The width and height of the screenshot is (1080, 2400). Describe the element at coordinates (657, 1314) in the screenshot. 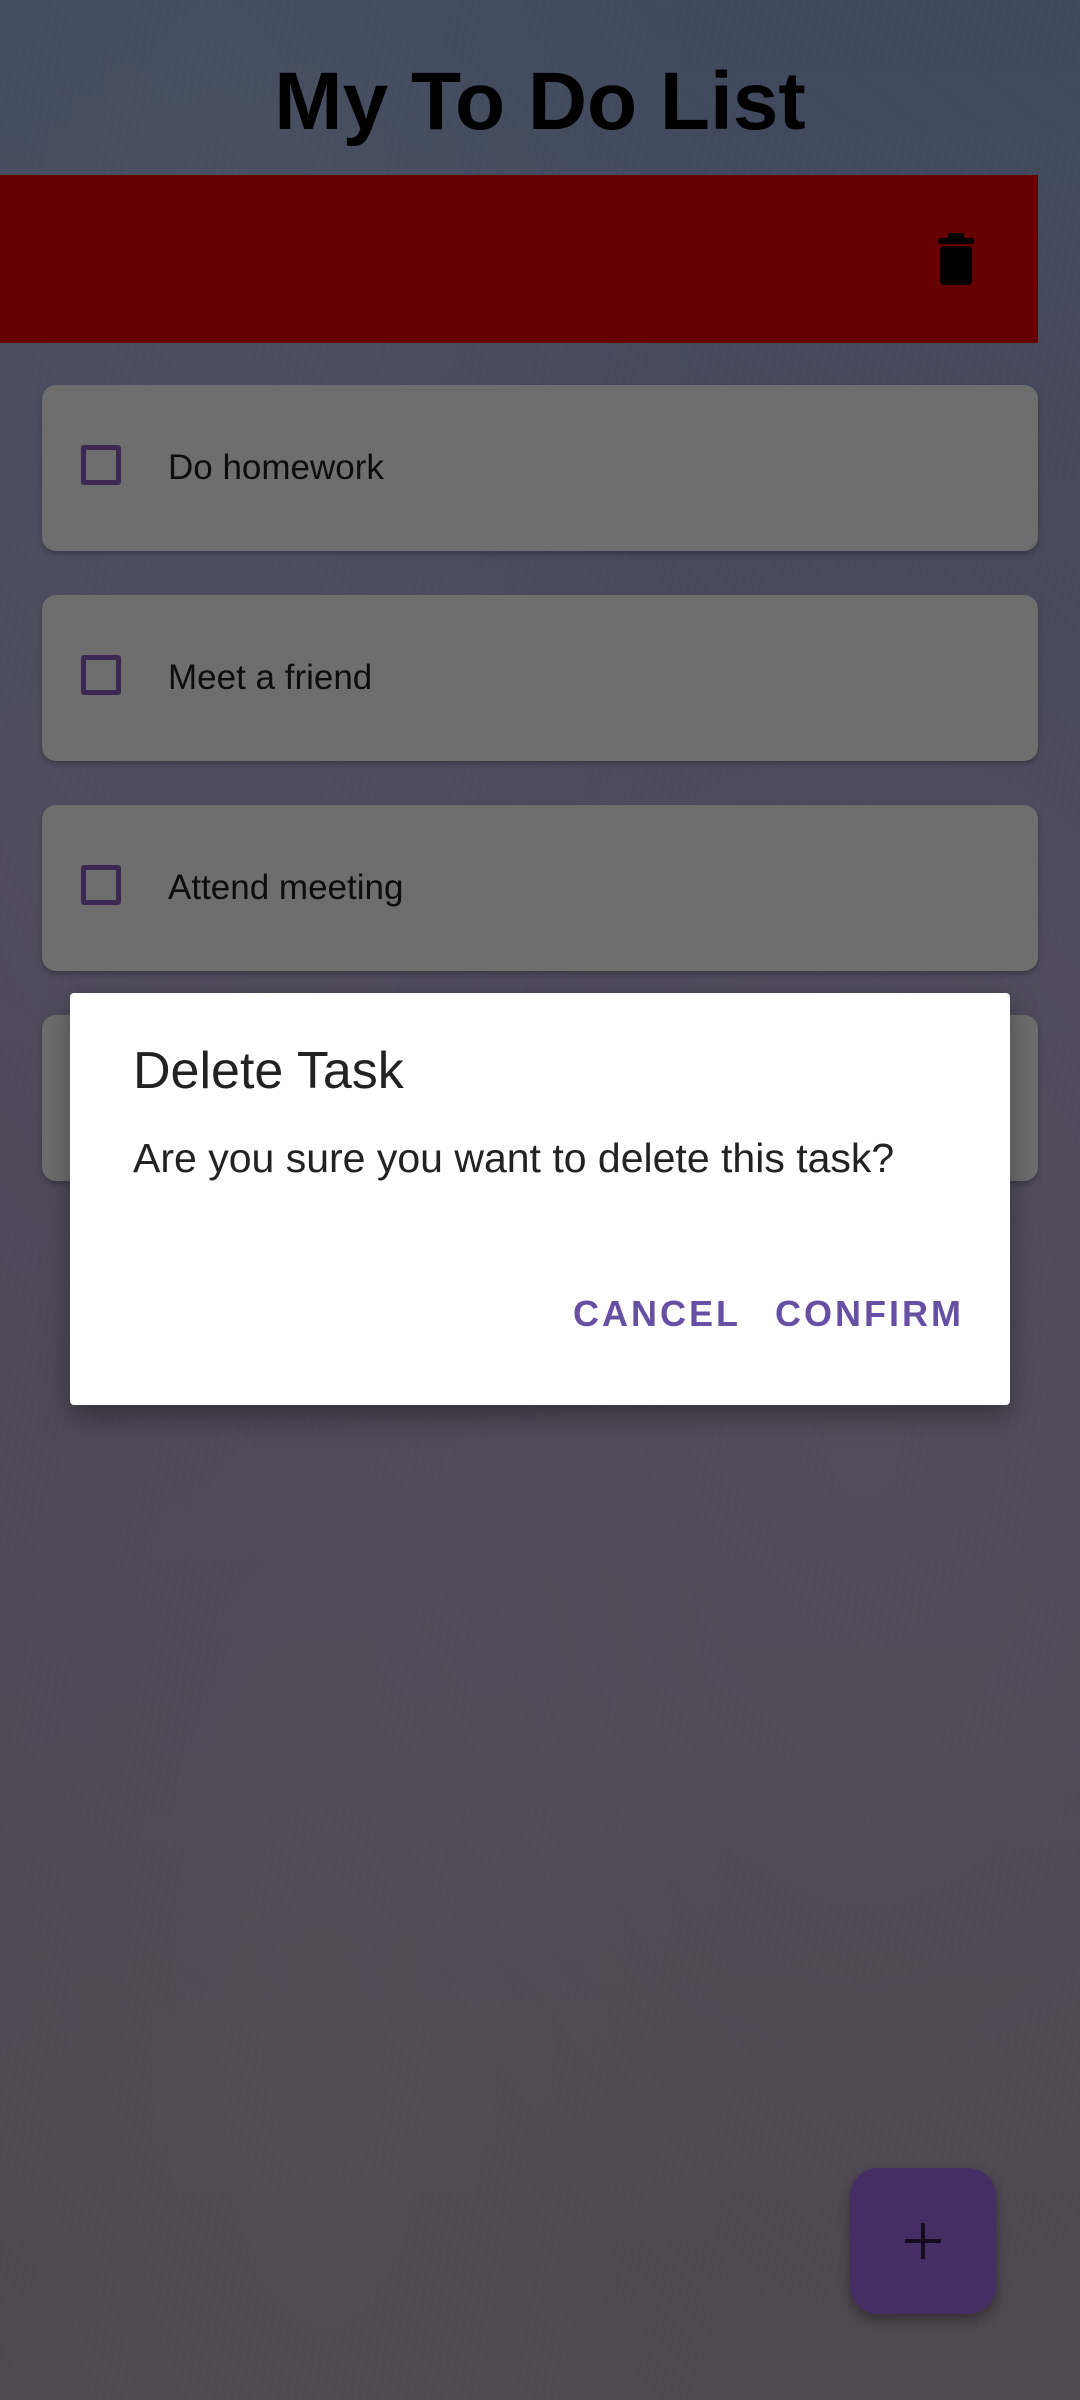

I see `cancel-button: CANCEL` at that location.